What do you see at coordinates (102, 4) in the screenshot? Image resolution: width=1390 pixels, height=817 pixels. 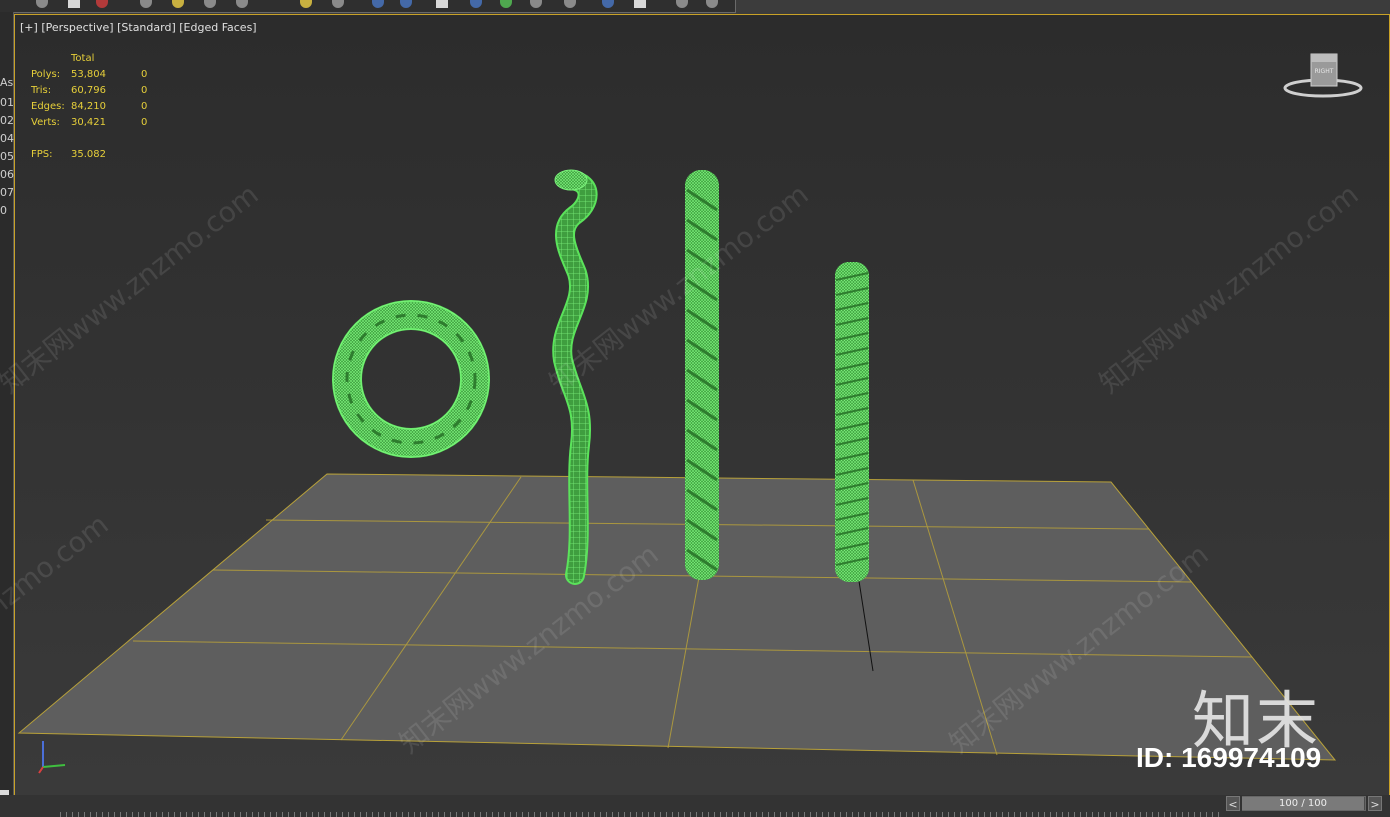 I see `record-icon` at bounding box center [102, 4].